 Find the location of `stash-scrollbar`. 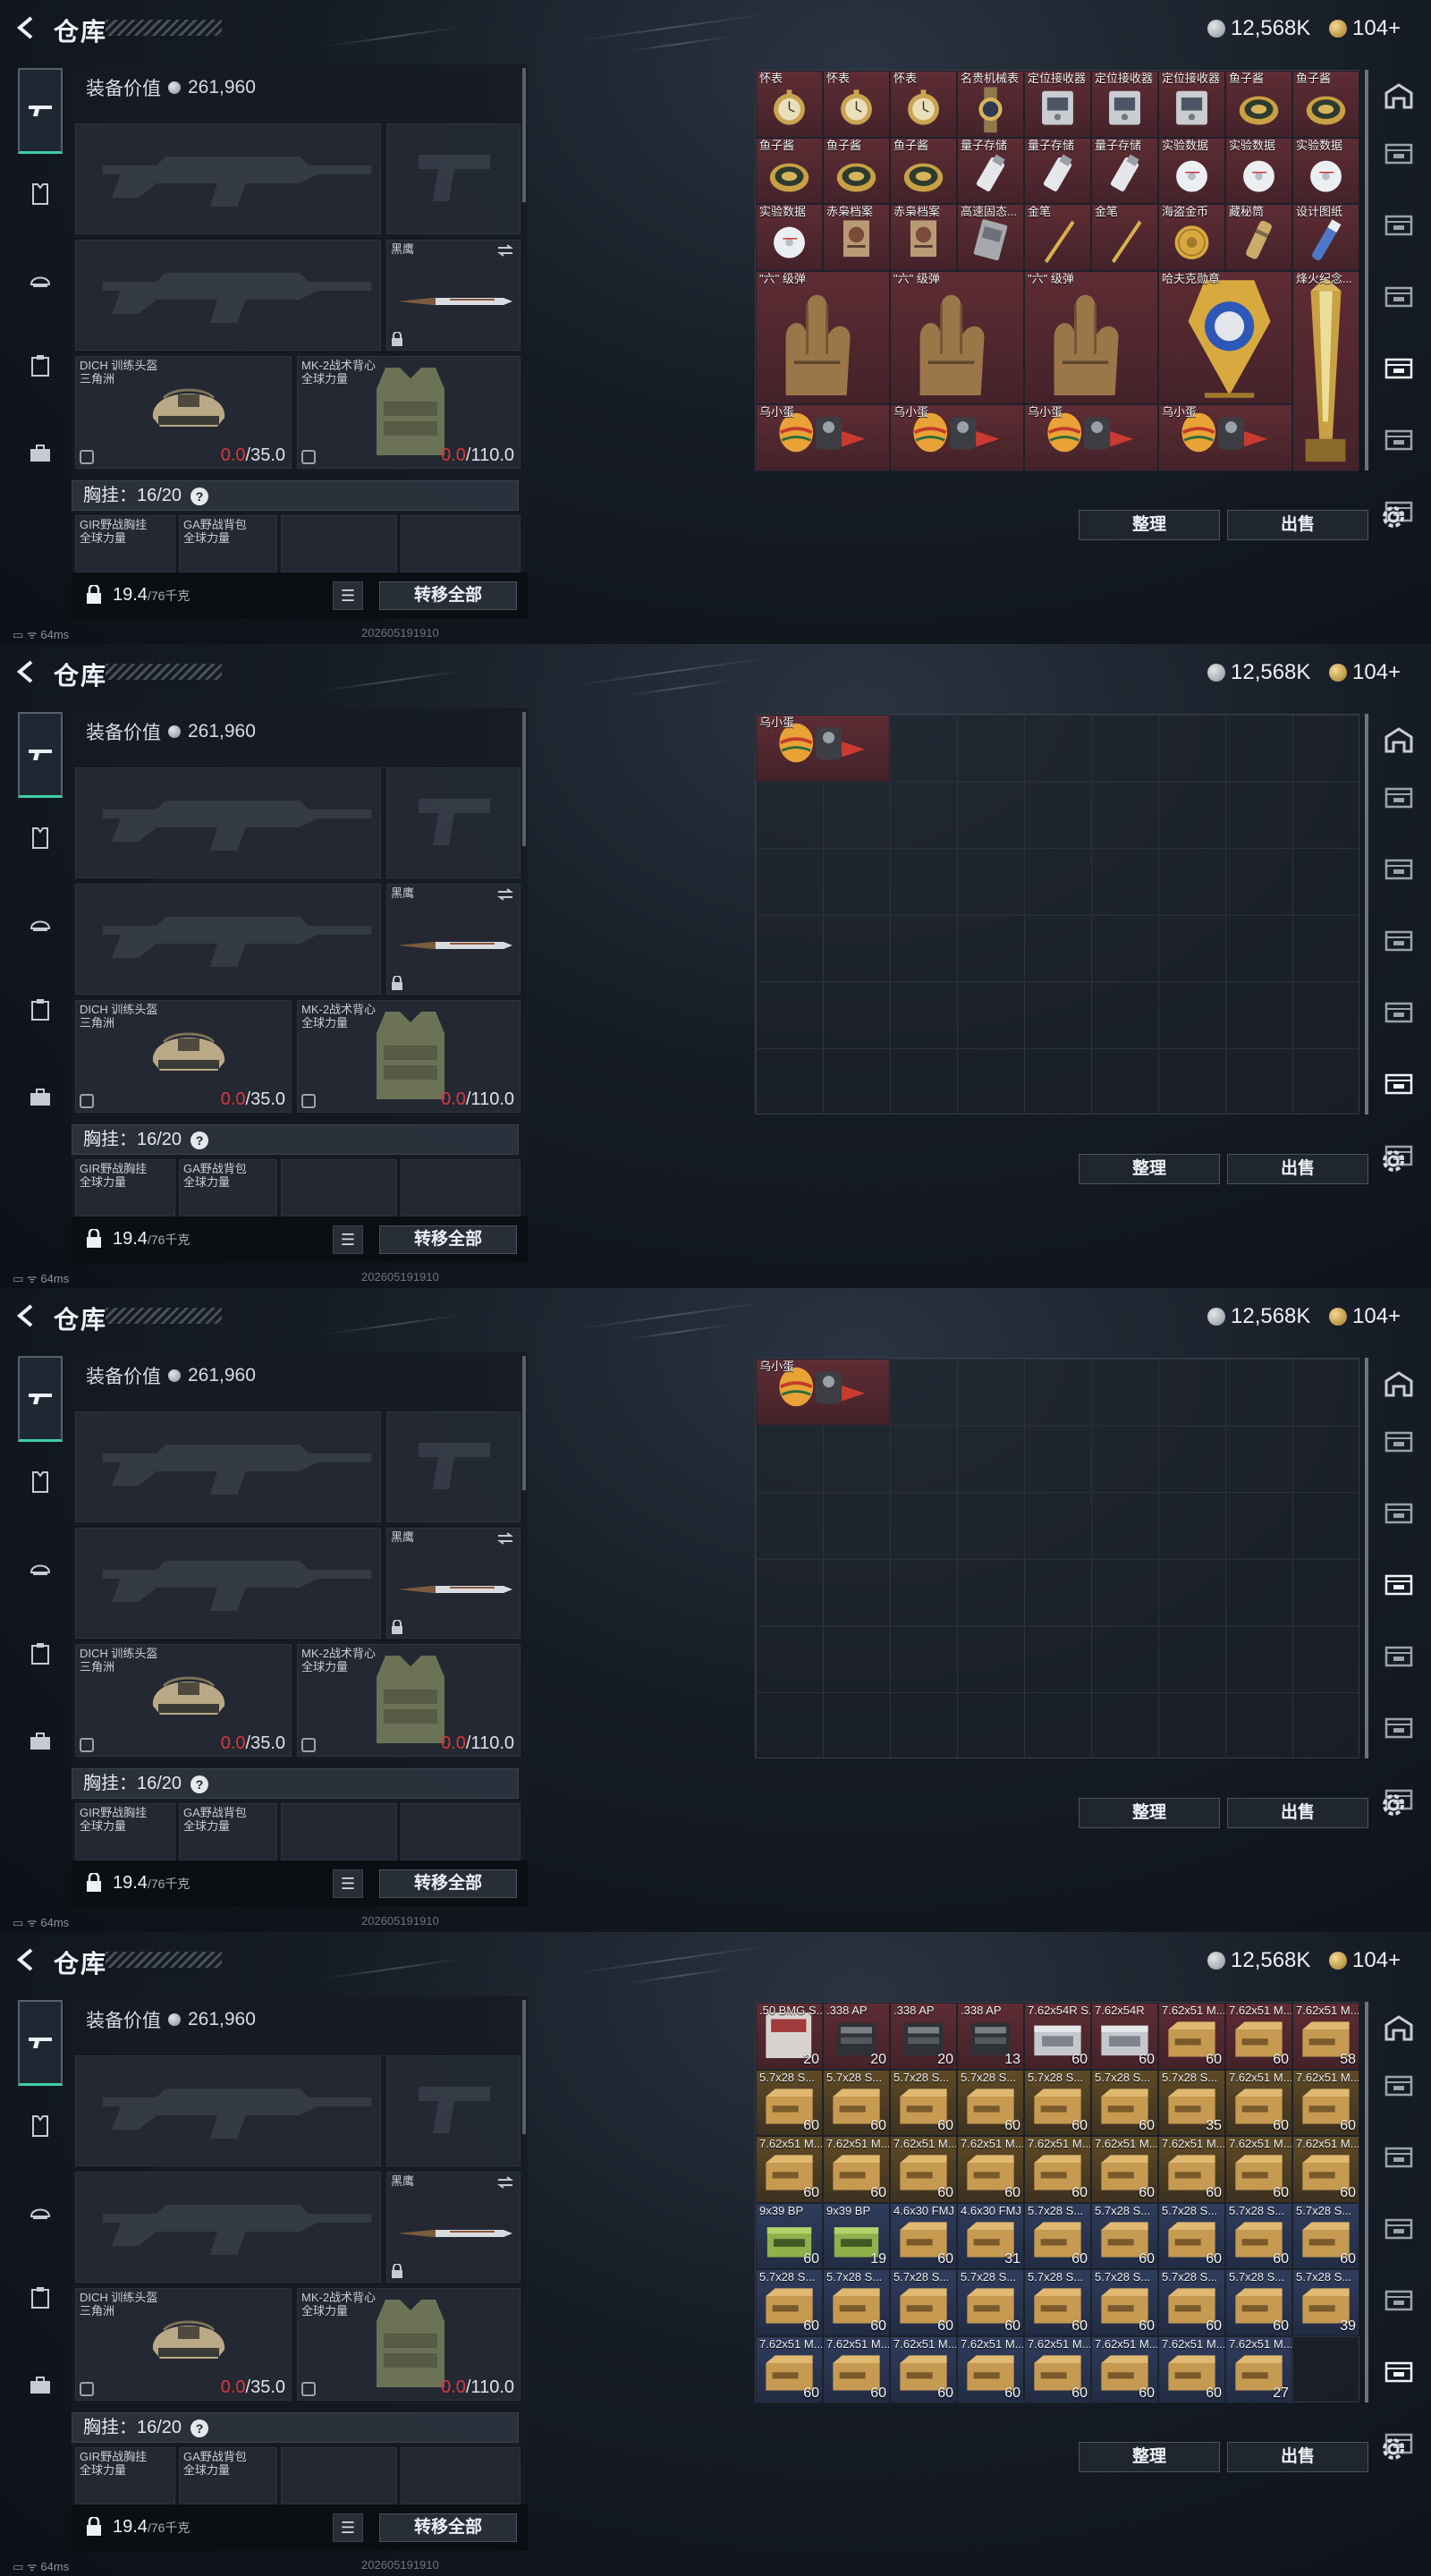

stash-scrollbar is located at coordinates (1366, 270).